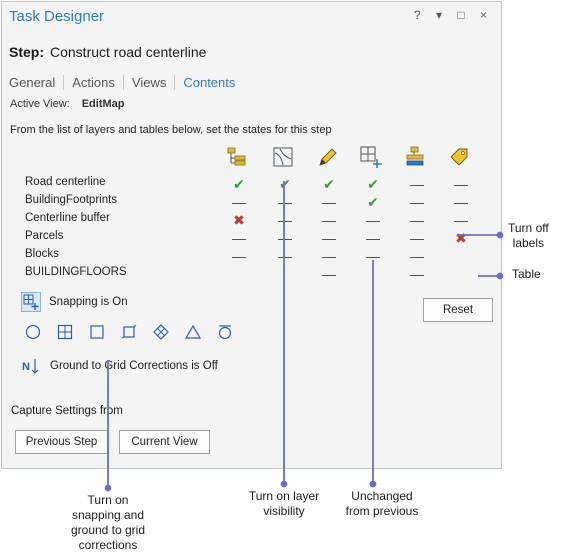 The image size is (563, 557). What do you see at coordinates (371, 157) in the screenshot?
I see `snapping-icon` at bounding box center [371, 157].